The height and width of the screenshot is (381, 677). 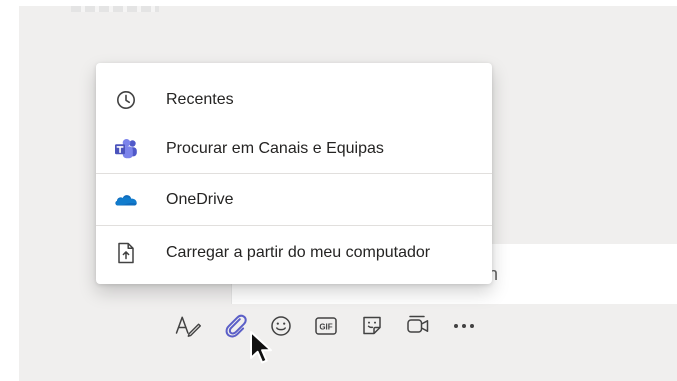 I want to click on sticker-button, so click(x=372, y=326).